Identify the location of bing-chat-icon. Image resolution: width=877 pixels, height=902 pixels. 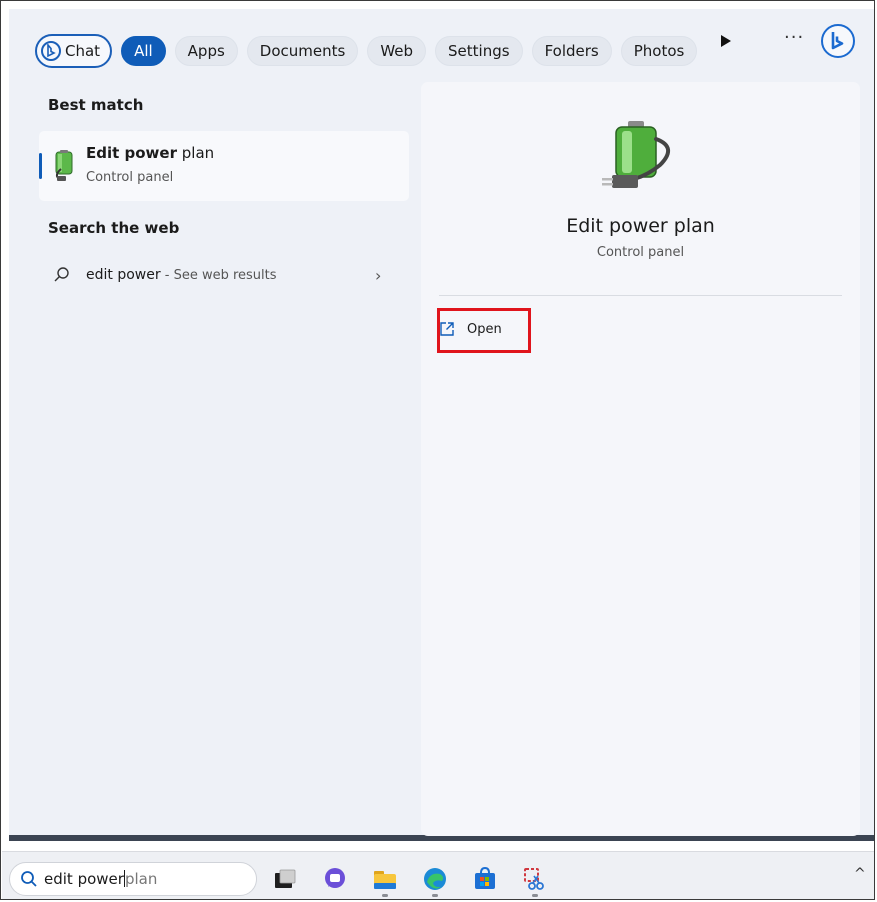
(51, 51).